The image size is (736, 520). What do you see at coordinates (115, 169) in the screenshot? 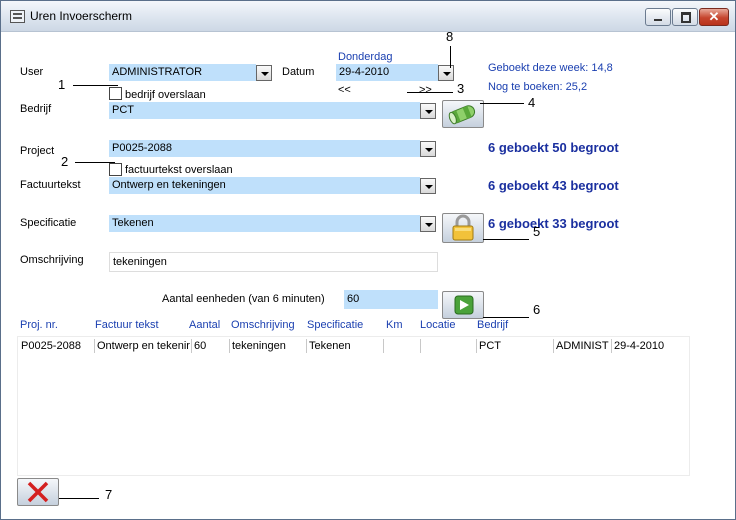
I see `factuurtekst-overslaan-checkbox` at bounding box center [115, 169].